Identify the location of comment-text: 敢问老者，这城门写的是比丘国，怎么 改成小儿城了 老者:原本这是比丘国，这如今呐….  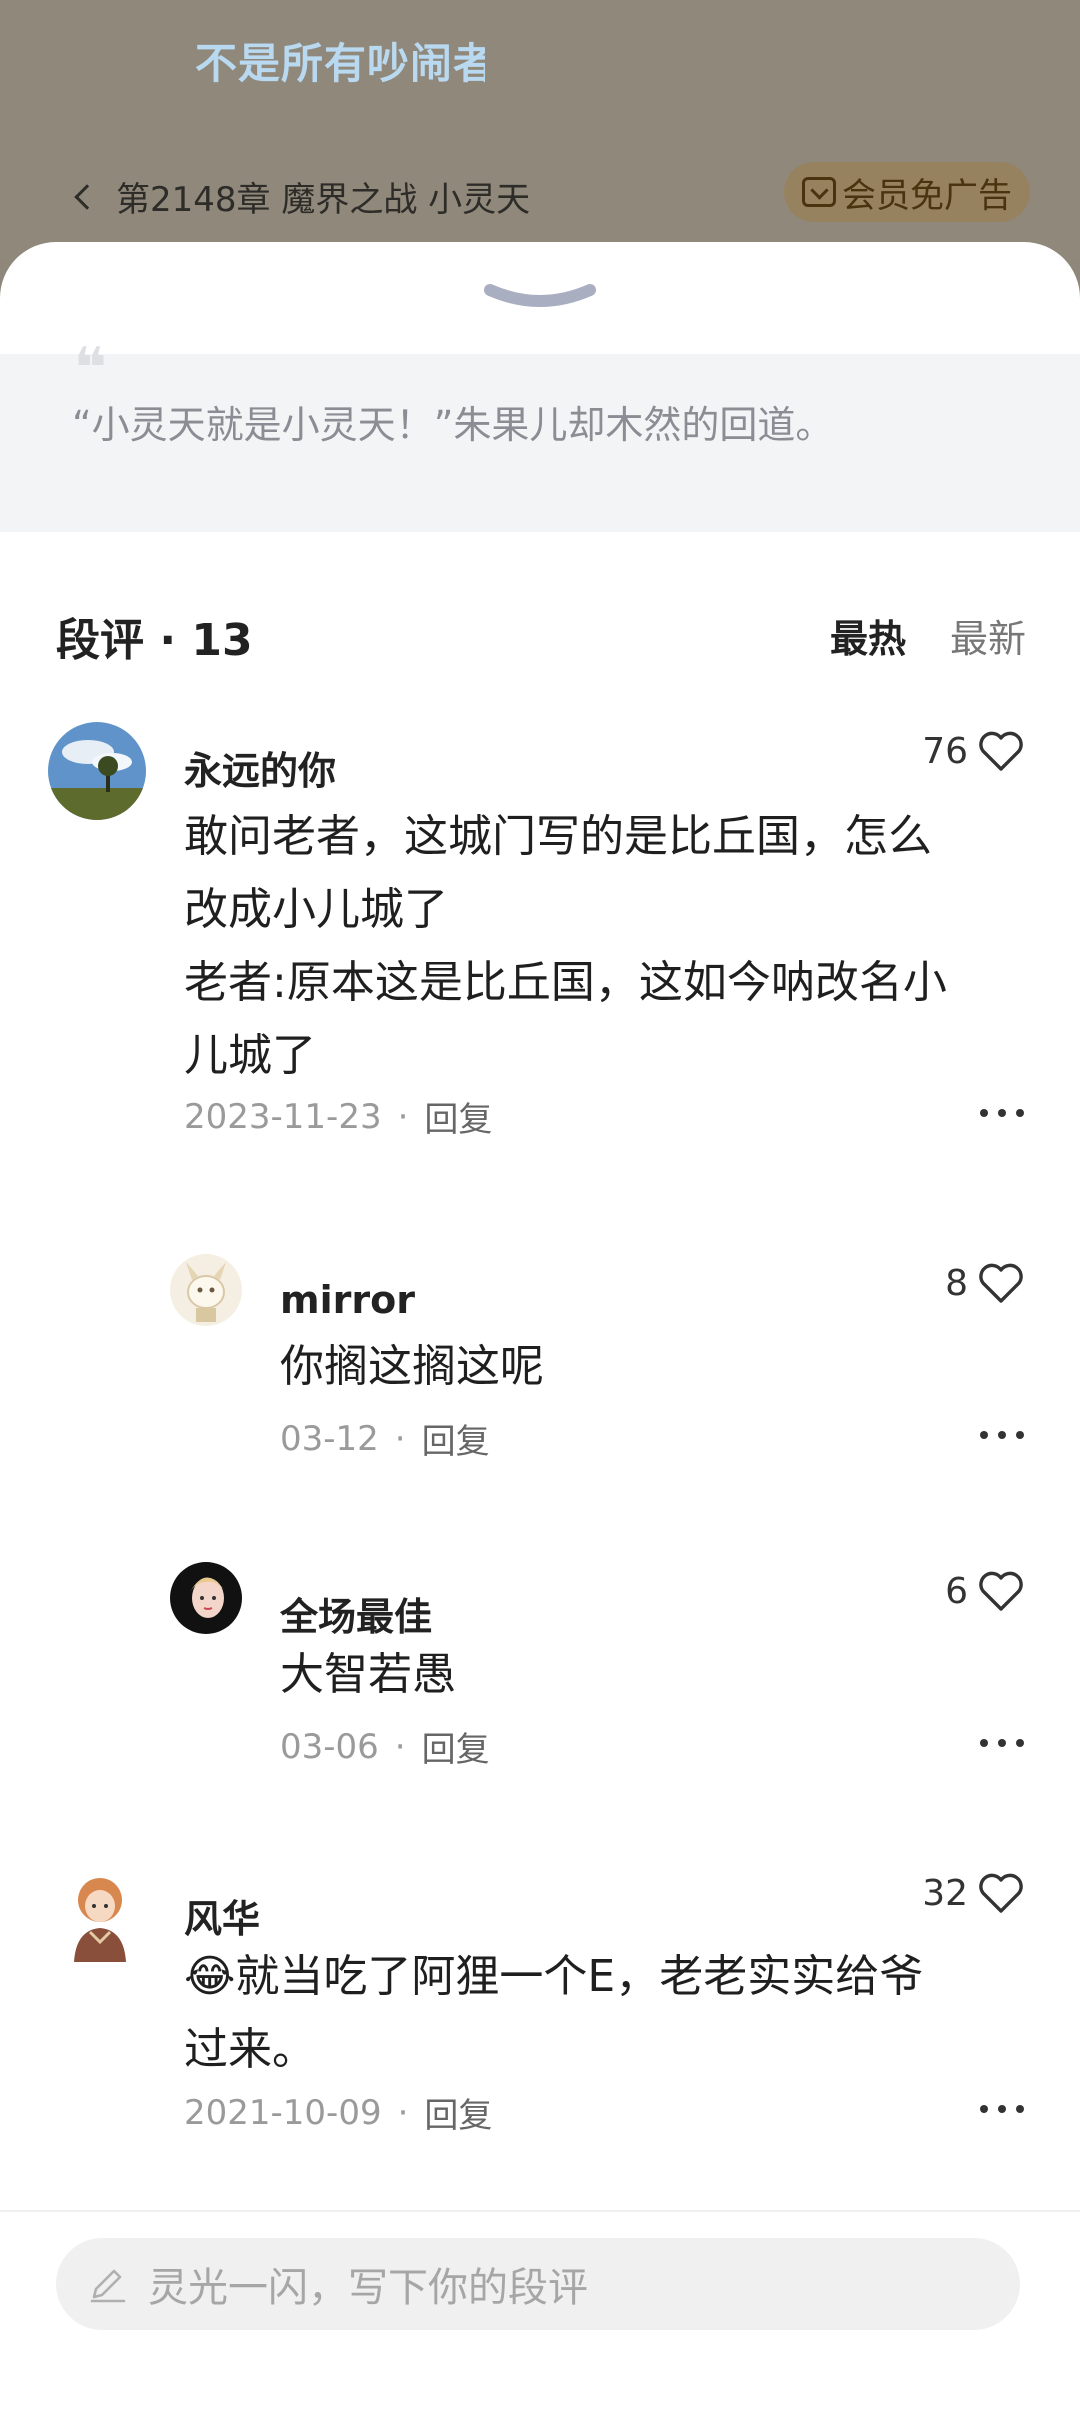
(565, 946).